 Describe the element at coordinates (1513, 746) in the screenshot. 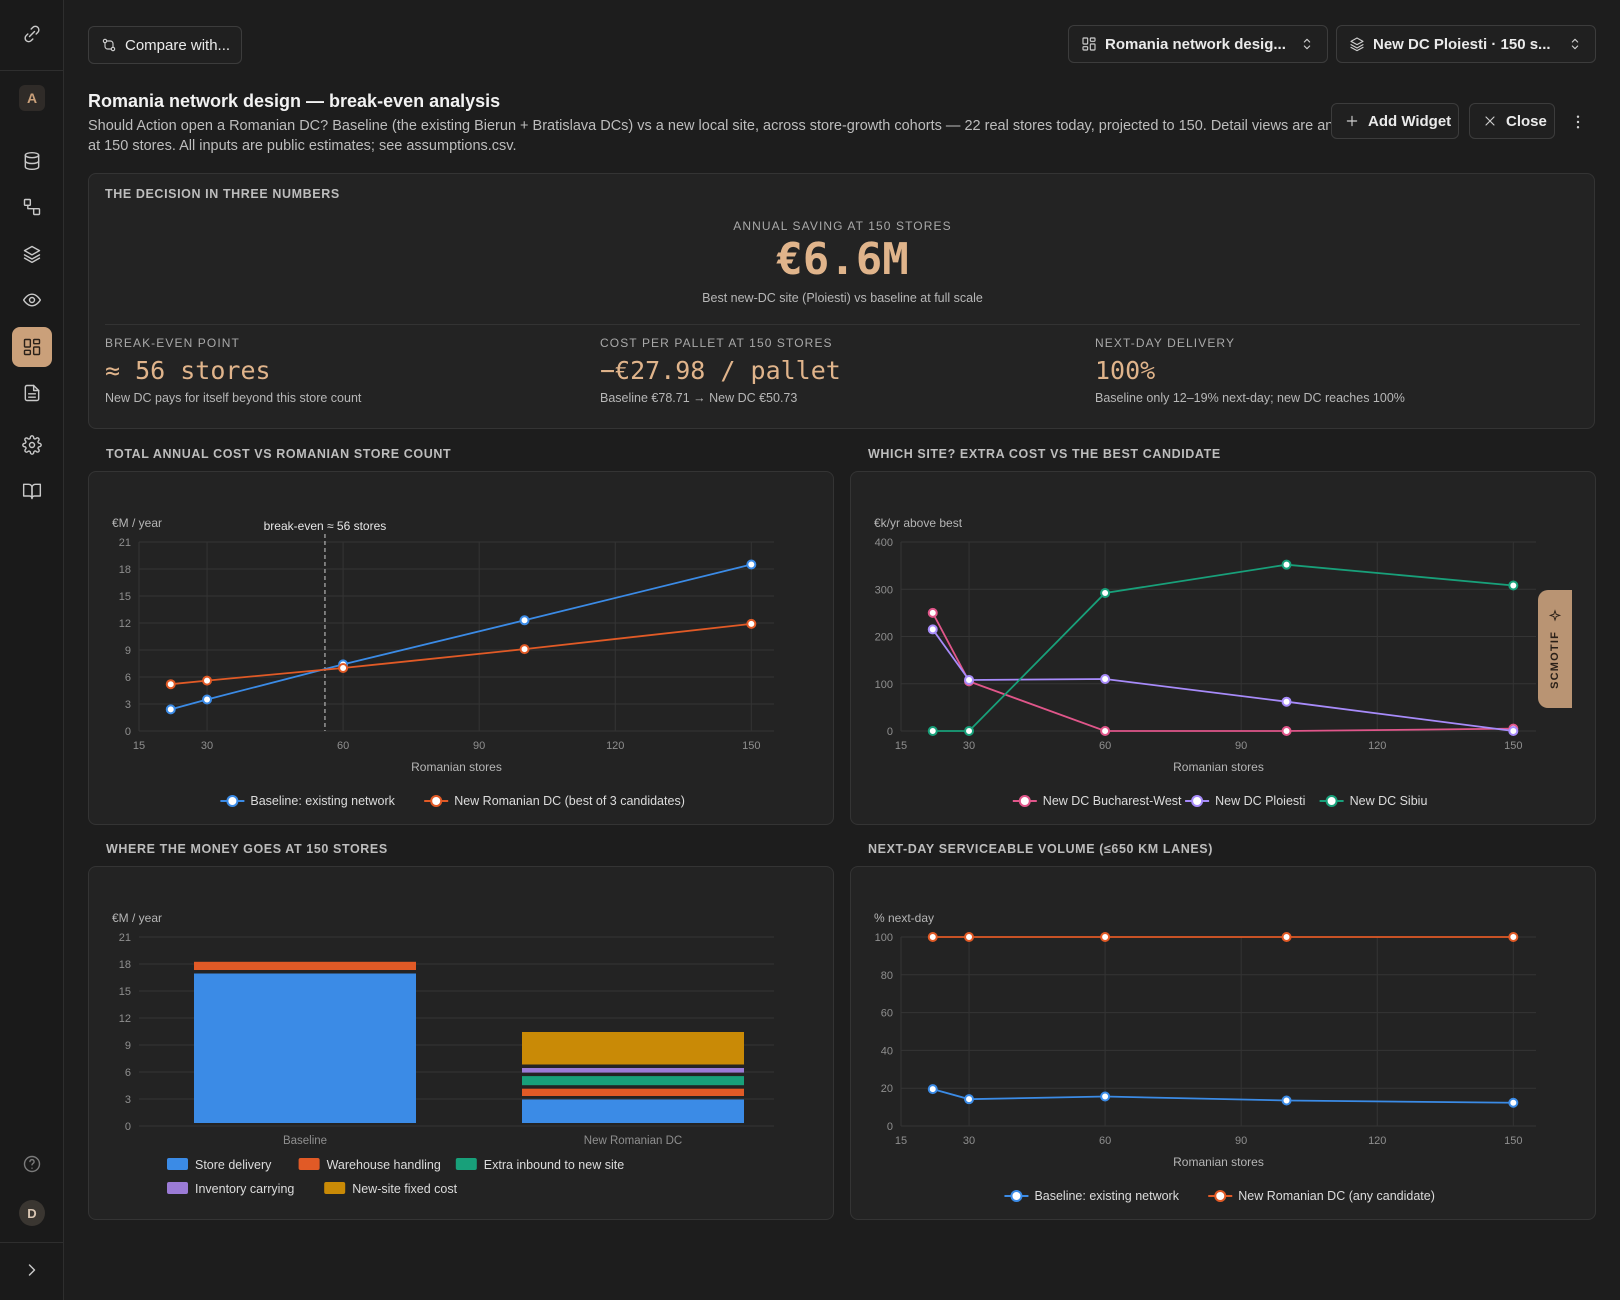

I see `x-tick-label: 150` at that location.